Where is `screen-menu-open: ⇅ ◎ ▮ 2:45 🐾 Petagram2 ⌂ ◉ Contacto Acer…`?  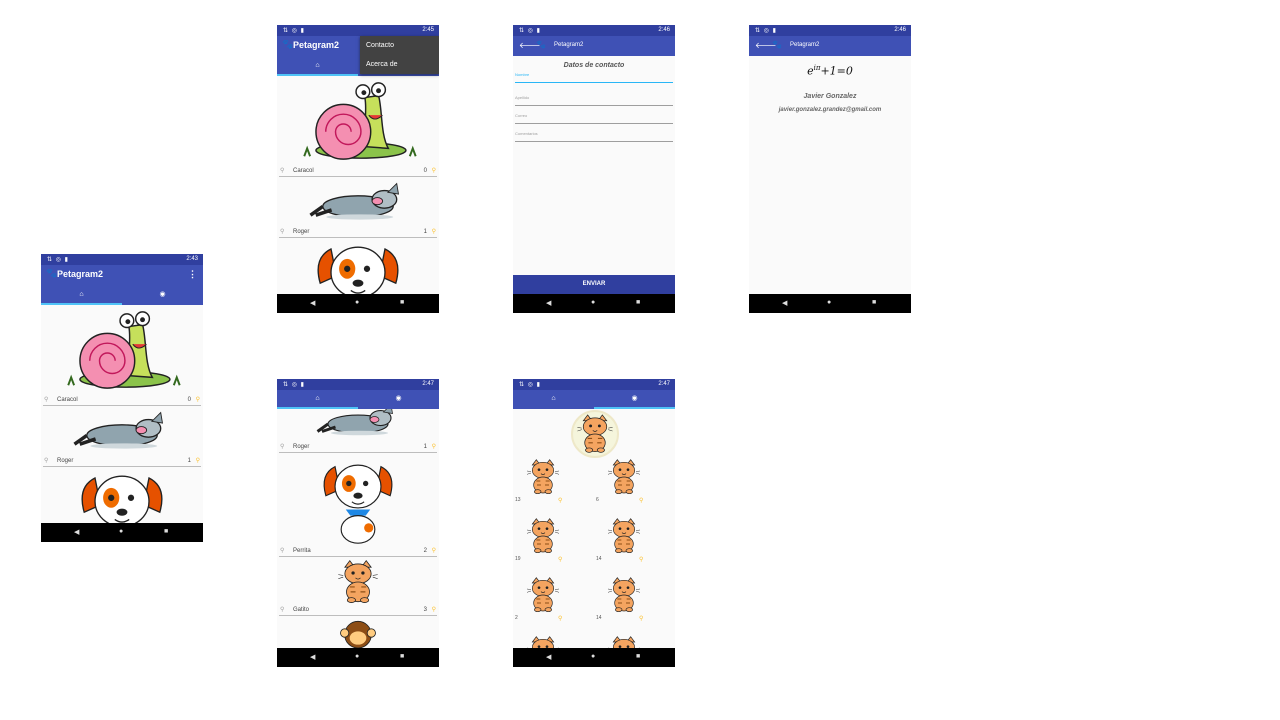 screen-menu-open: ⇅ ◎ ▮ 2:45 🐾 Petagram2 ⌂ ◉ Contacto Acer… is located at coordinates (358, 169).